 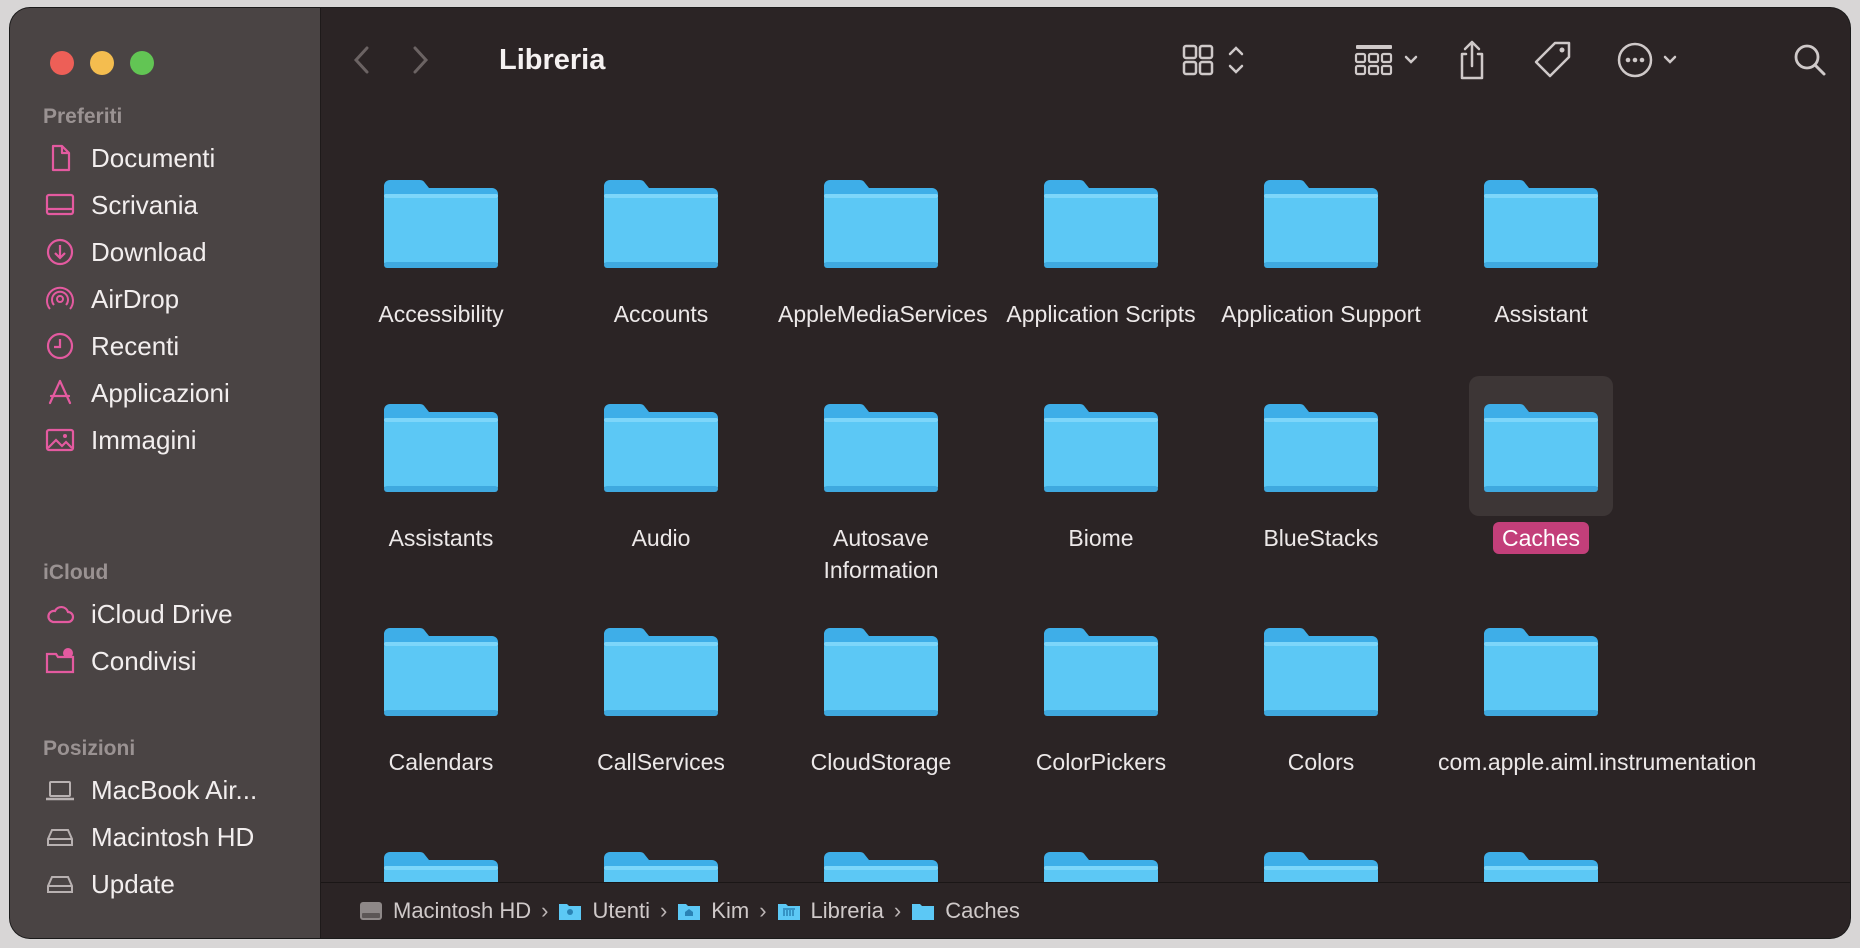 I want to click on folder-item-callservices: CallServices, so click(x=661, y=689).